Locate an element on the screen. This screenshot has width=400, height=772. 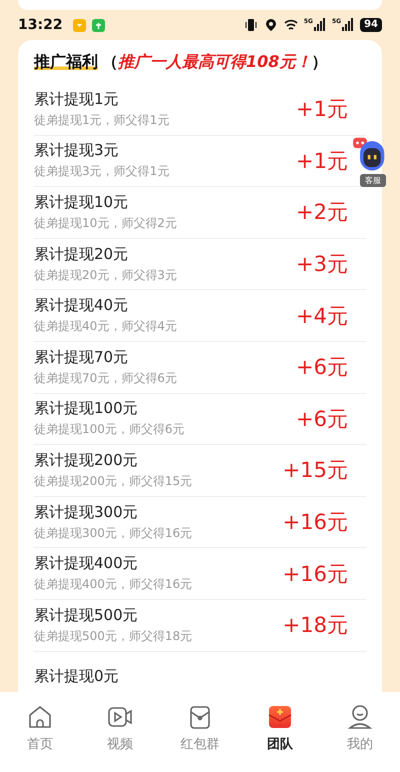
reward-detail: 徒弟提现400元，师父得16元 is located at coordinates (114, 585).